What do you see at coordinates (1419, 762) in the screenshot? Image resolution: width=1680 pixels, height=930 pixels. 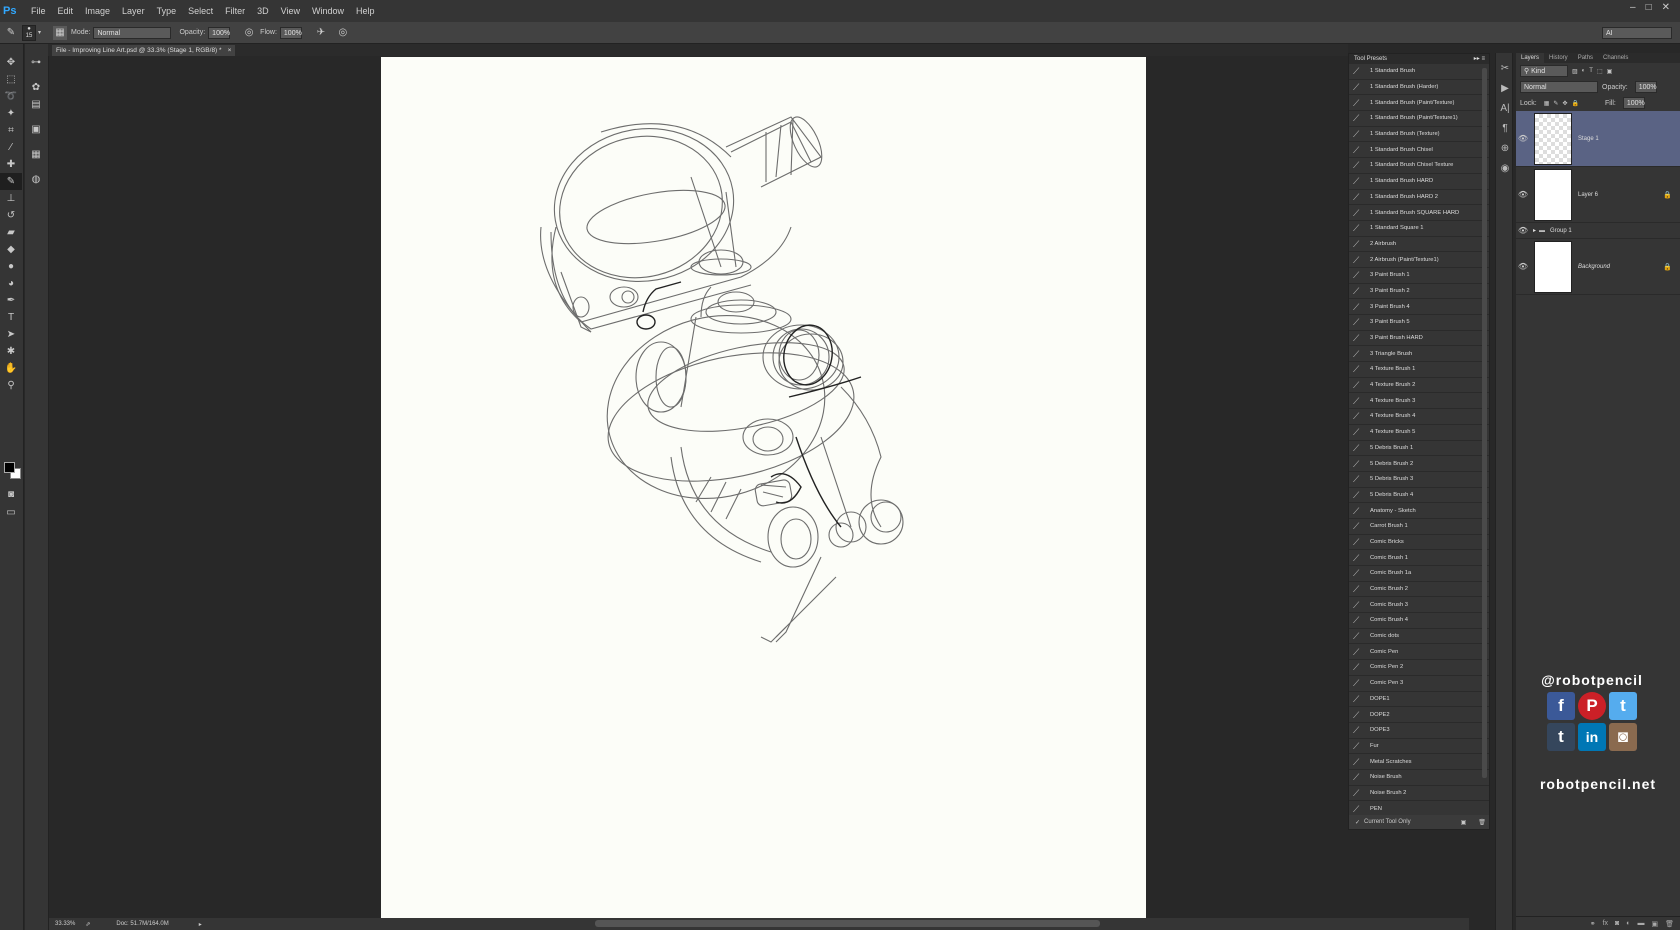 I see `tool-preset-item: ⟋ Metal Scratches` at bounding box center [1419, 762].